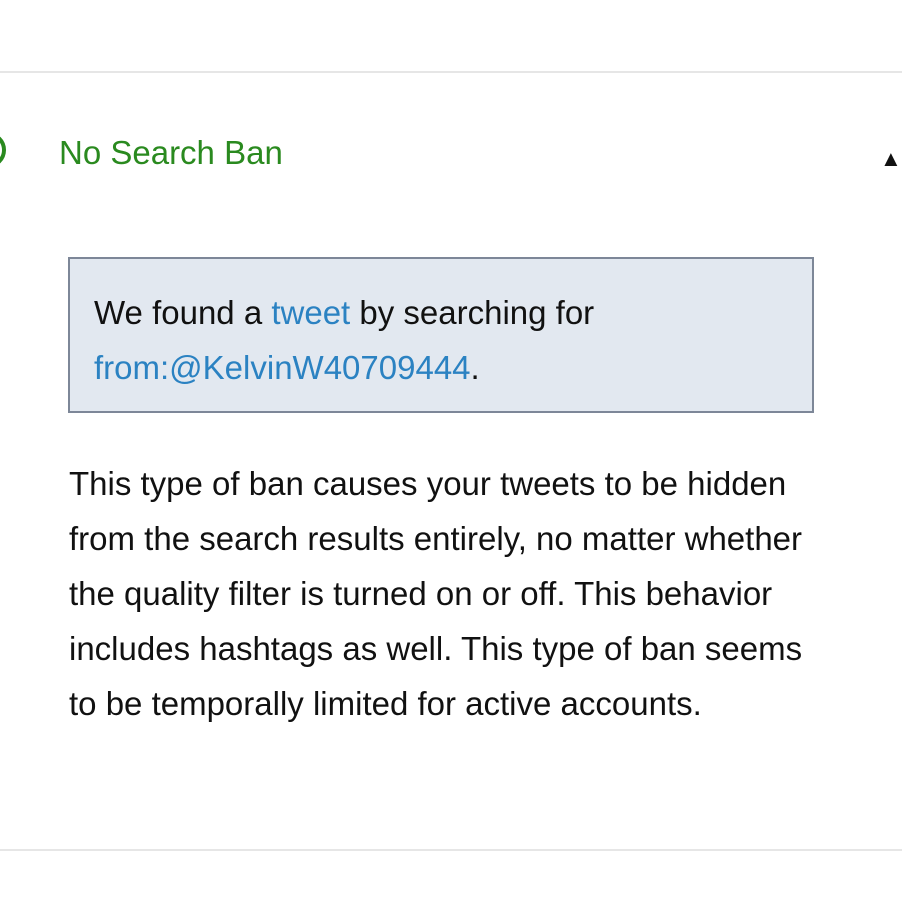  Describe the element at coordinates (3, 150) in the screenshot. I see `check-circle-icon` at that location.